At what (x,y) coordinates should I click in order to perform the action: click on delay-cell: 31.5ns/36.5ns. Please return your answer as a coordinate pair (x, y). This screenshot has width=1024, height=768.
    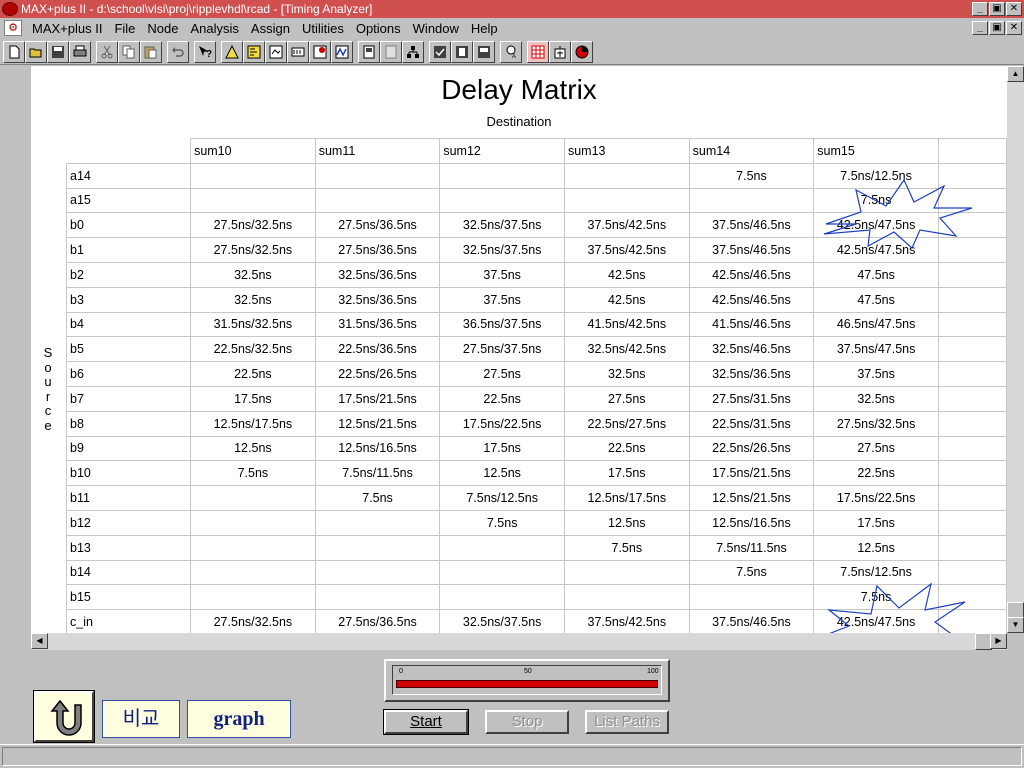
    Looking at the image, I should click on (377, 324).